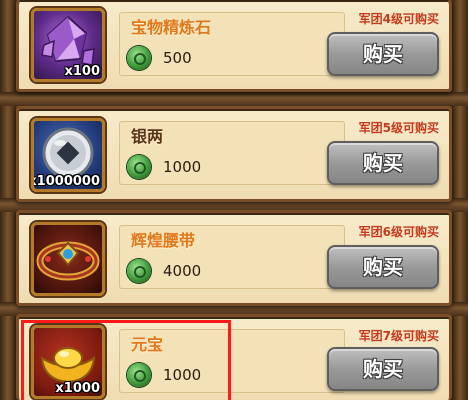  Describe the element at coordinates (68, 155) in the screenshot. I see `silver-coin-icon: x1000000` at that location.